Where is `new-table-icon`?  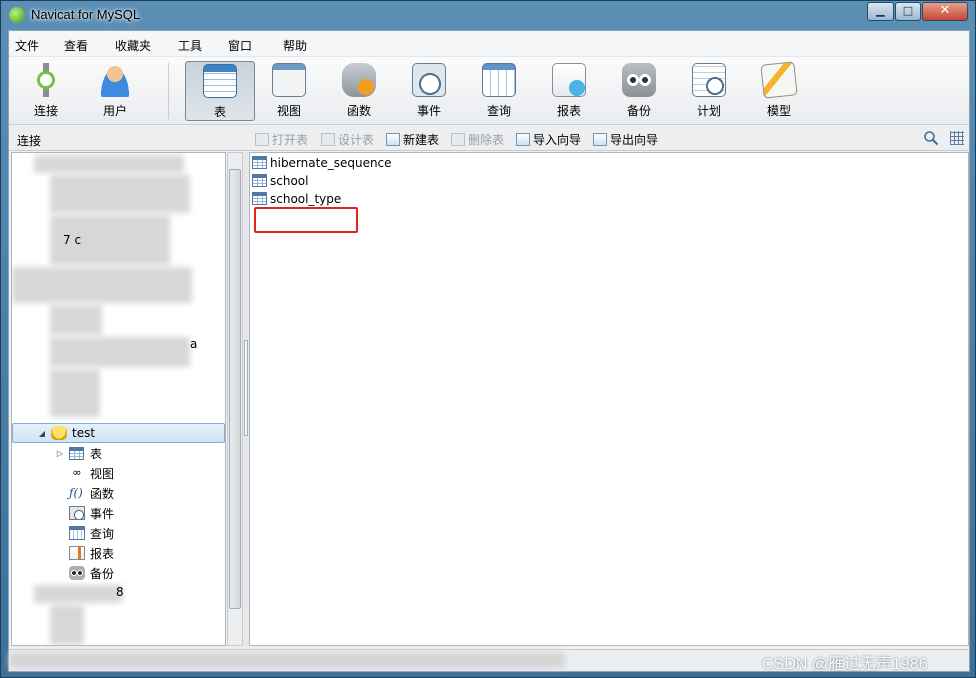
new-table-icon is located at coordinates (393, 139).